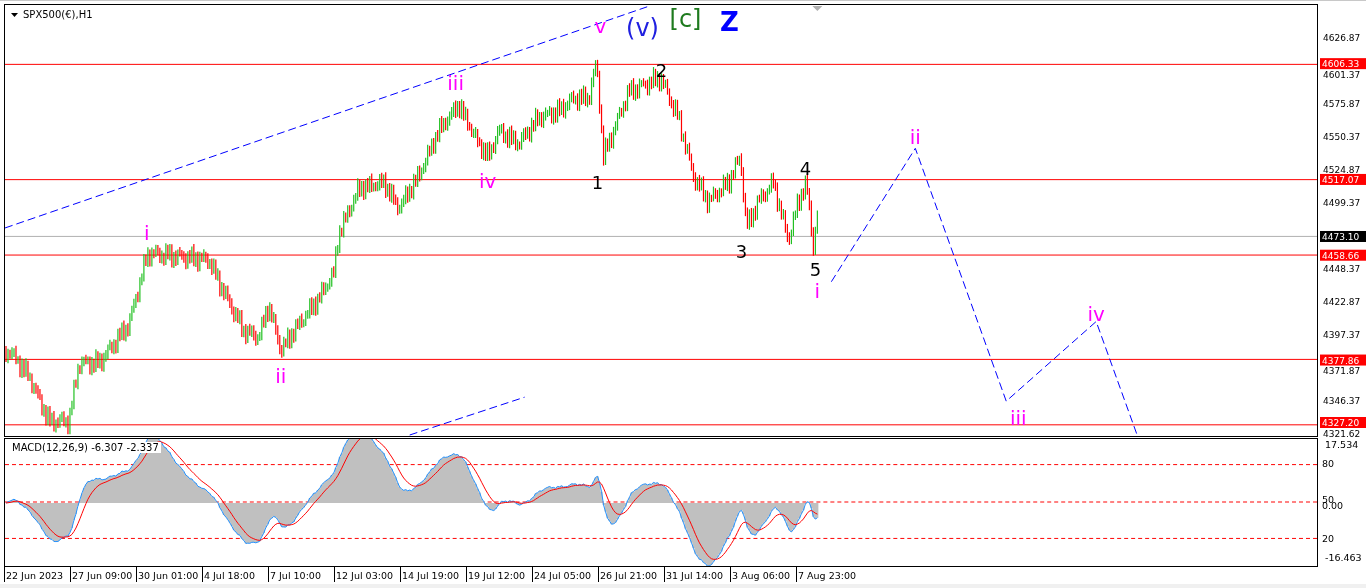 Image resolution: width=1366 pixels, height=588 pixels. I want to click on triangle-marker-icon, so click(817, 8).